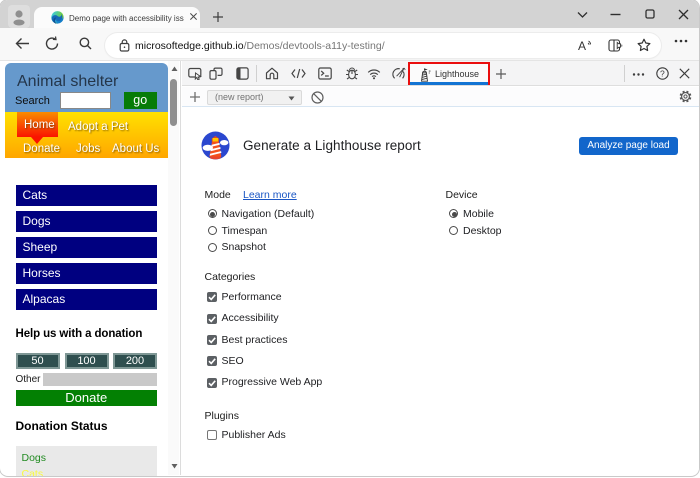  What do you see at coordinates (582, 45) in the screenshot?
I see `svg-text: A` at bounding box center [582, 45].